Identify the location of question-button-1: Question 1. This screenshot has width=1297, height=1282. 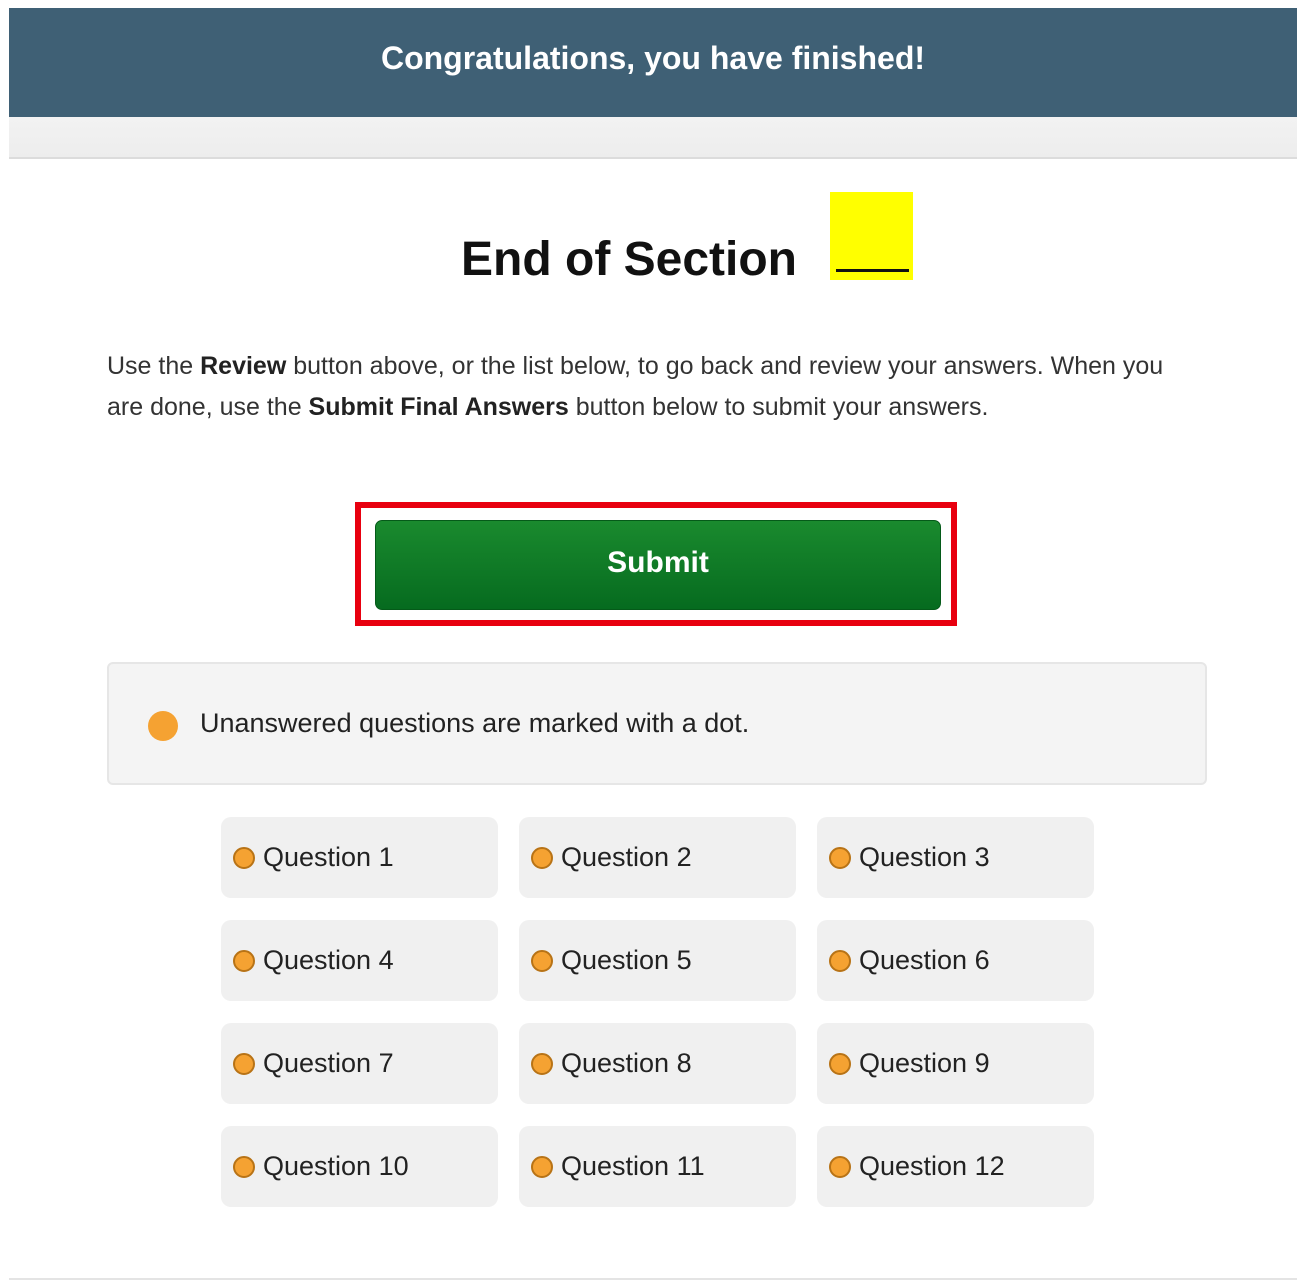
(359, 857).